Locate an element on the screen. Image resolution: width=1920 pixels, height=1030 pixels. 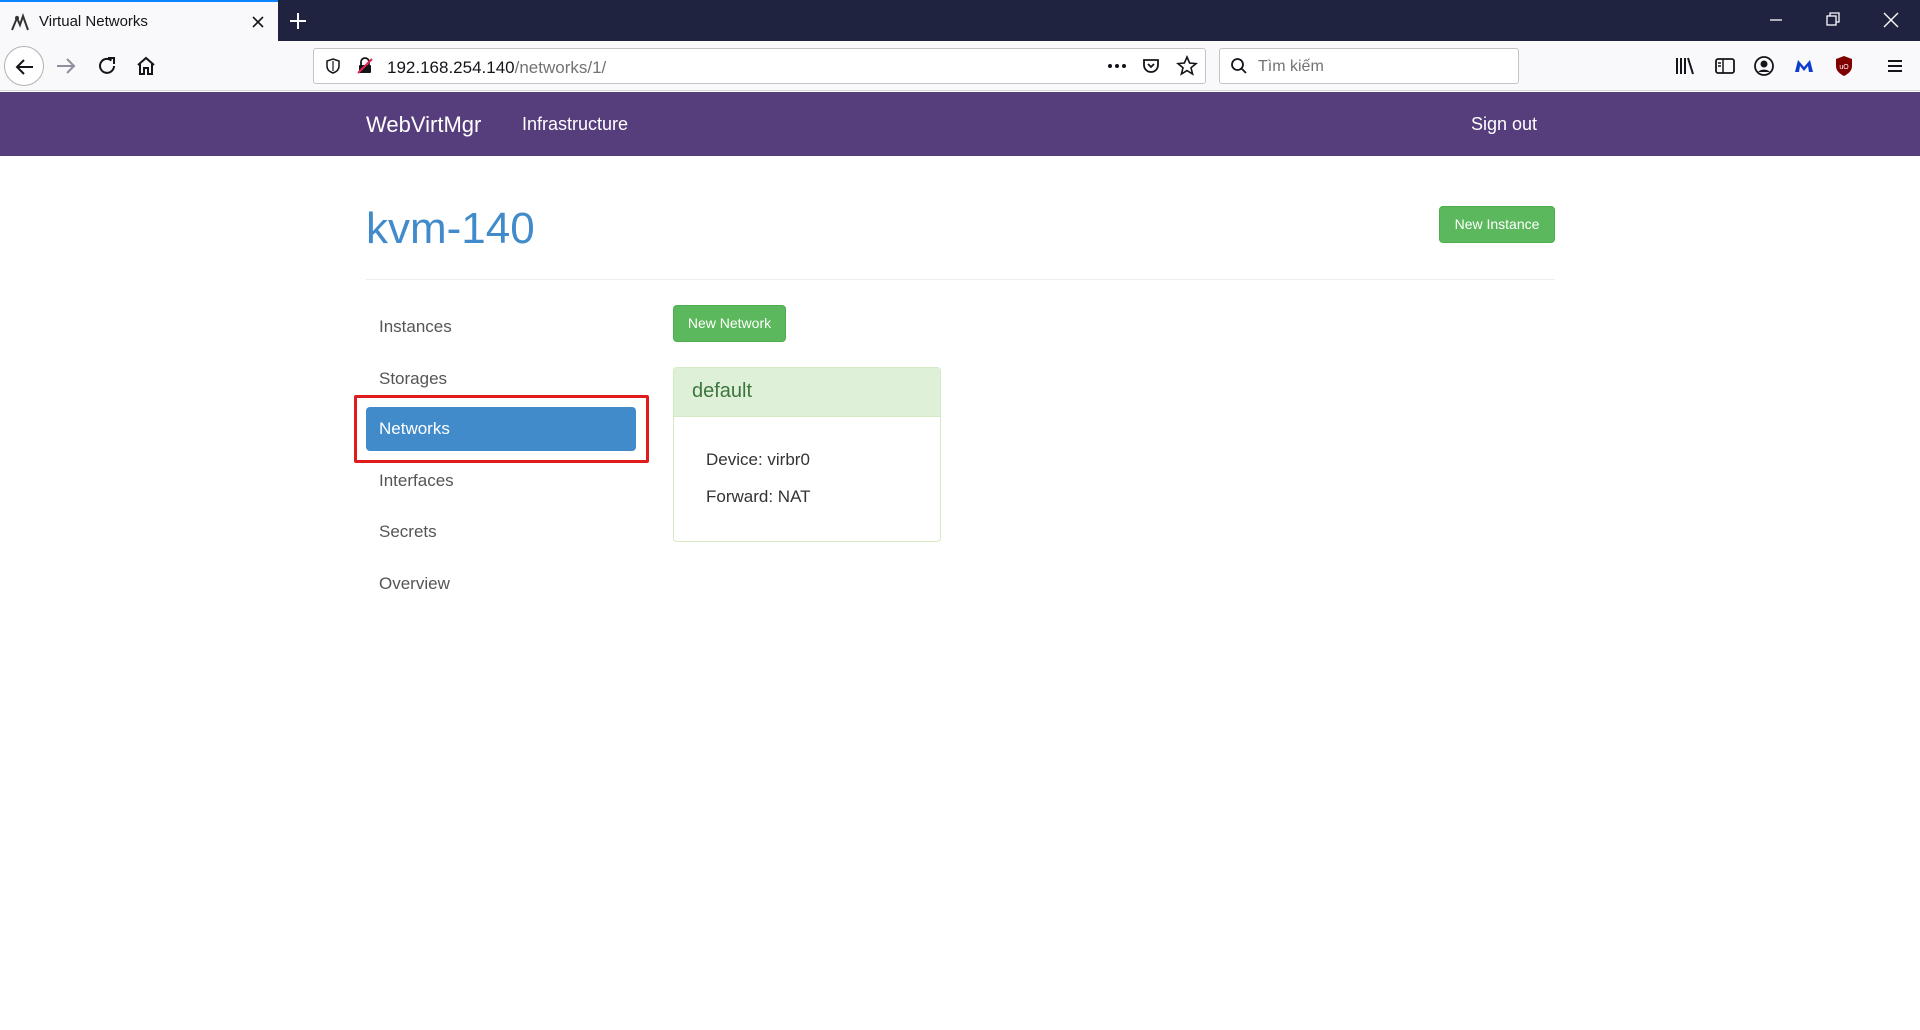
site-navbar: WebVirtMgr Infrastructure Sign out is located at coordinates (960, 124).